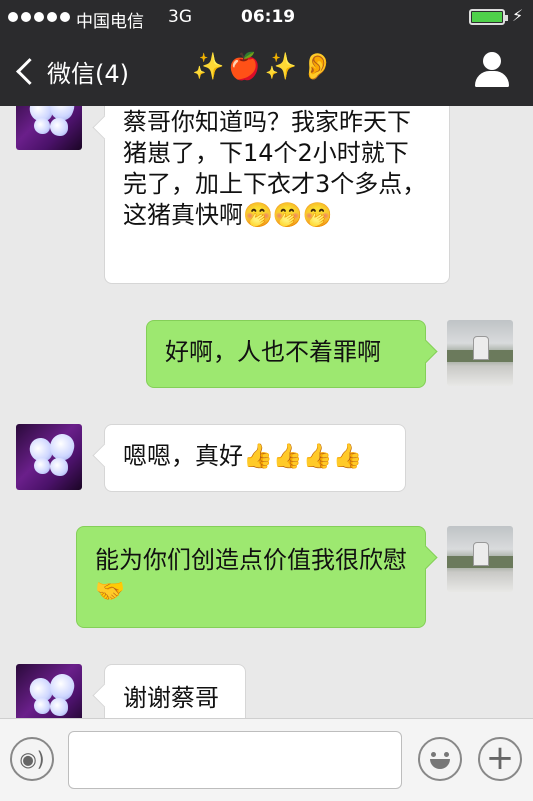 The image size is (533, 801). What do you see at coordinates (273, 352) in the screenshot?
I see `message-text: 好啊，人也不着罪啊` at bounding box center [273, 352].